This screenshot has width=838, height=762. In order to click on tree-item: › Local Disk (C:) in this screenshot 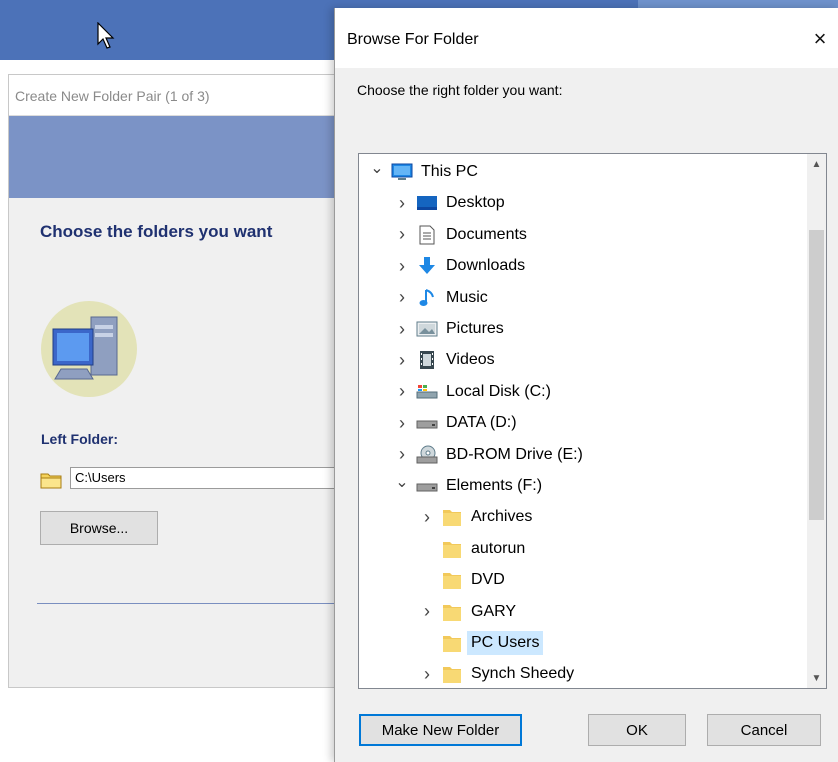, I will do `click(474, 392)`.